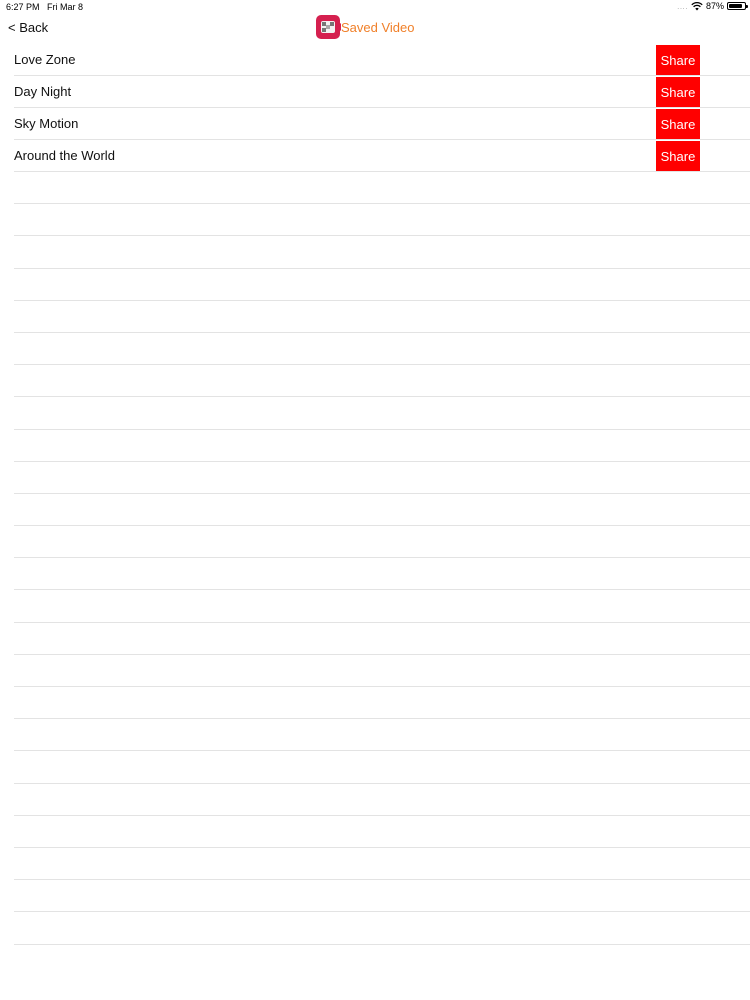 The width and height of the screenshot is (750, 1000). I want to click on status-bar: 6:27 PM Fri Mar 8 .... 87%, so click(375, 7).